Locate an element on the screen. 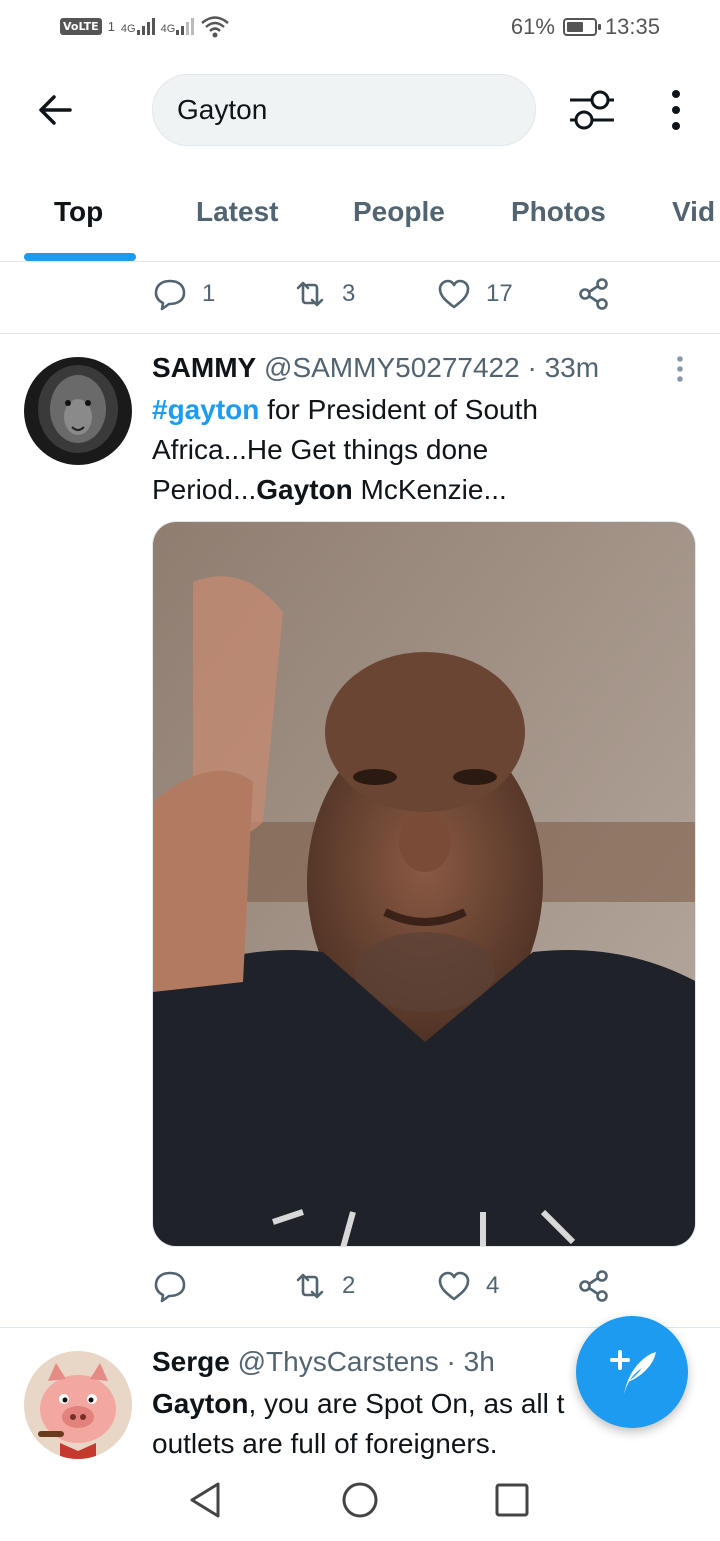  sim1-label: 1 is located at coordinates (111, 26).